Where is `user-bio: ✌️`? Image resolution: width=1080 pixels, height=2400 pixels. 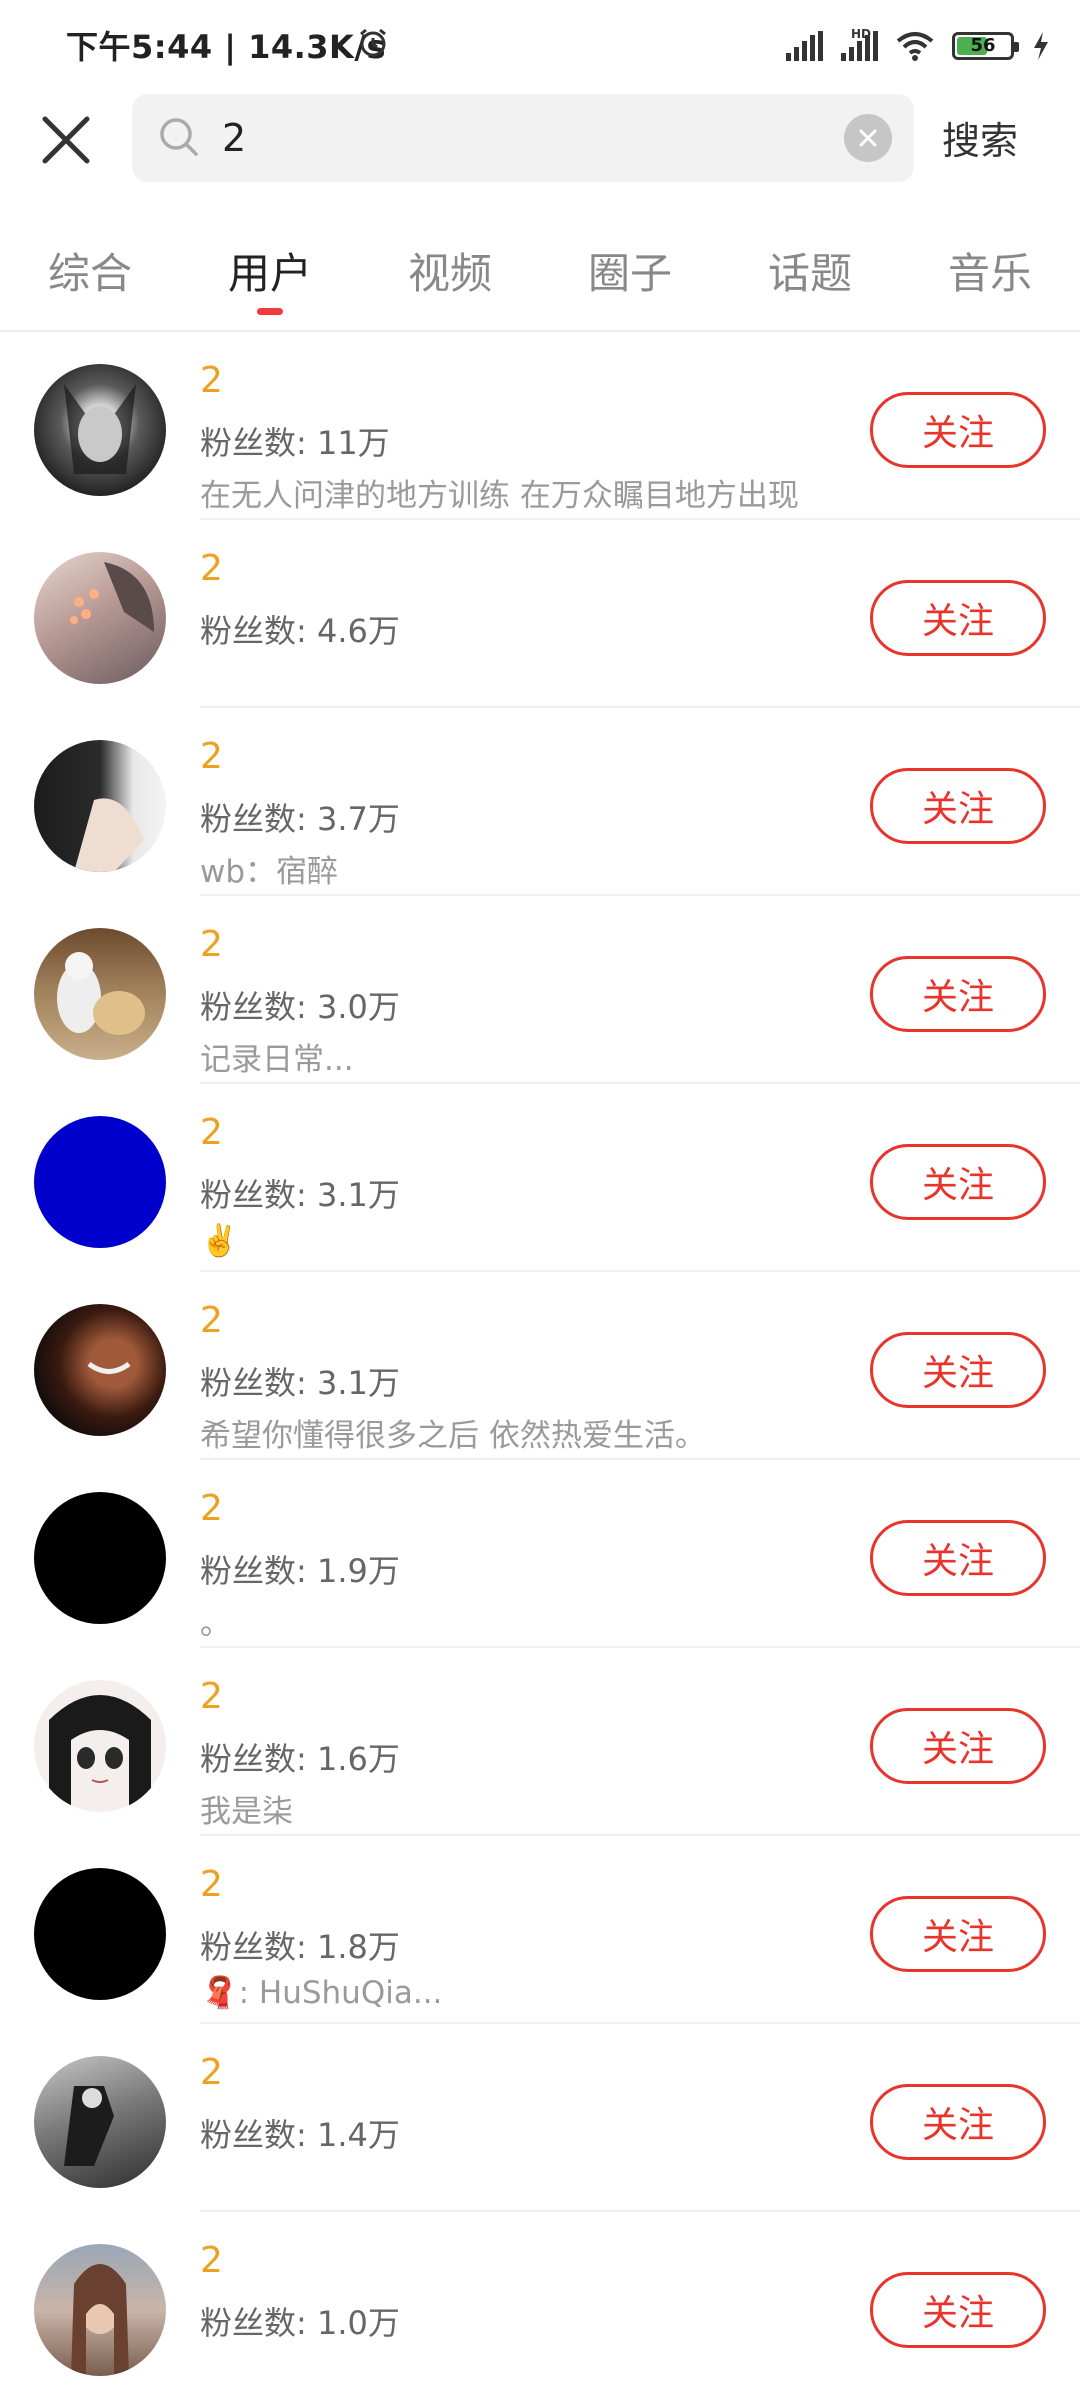
user-bio: ✌️ is located at coordinates (219, 1241).